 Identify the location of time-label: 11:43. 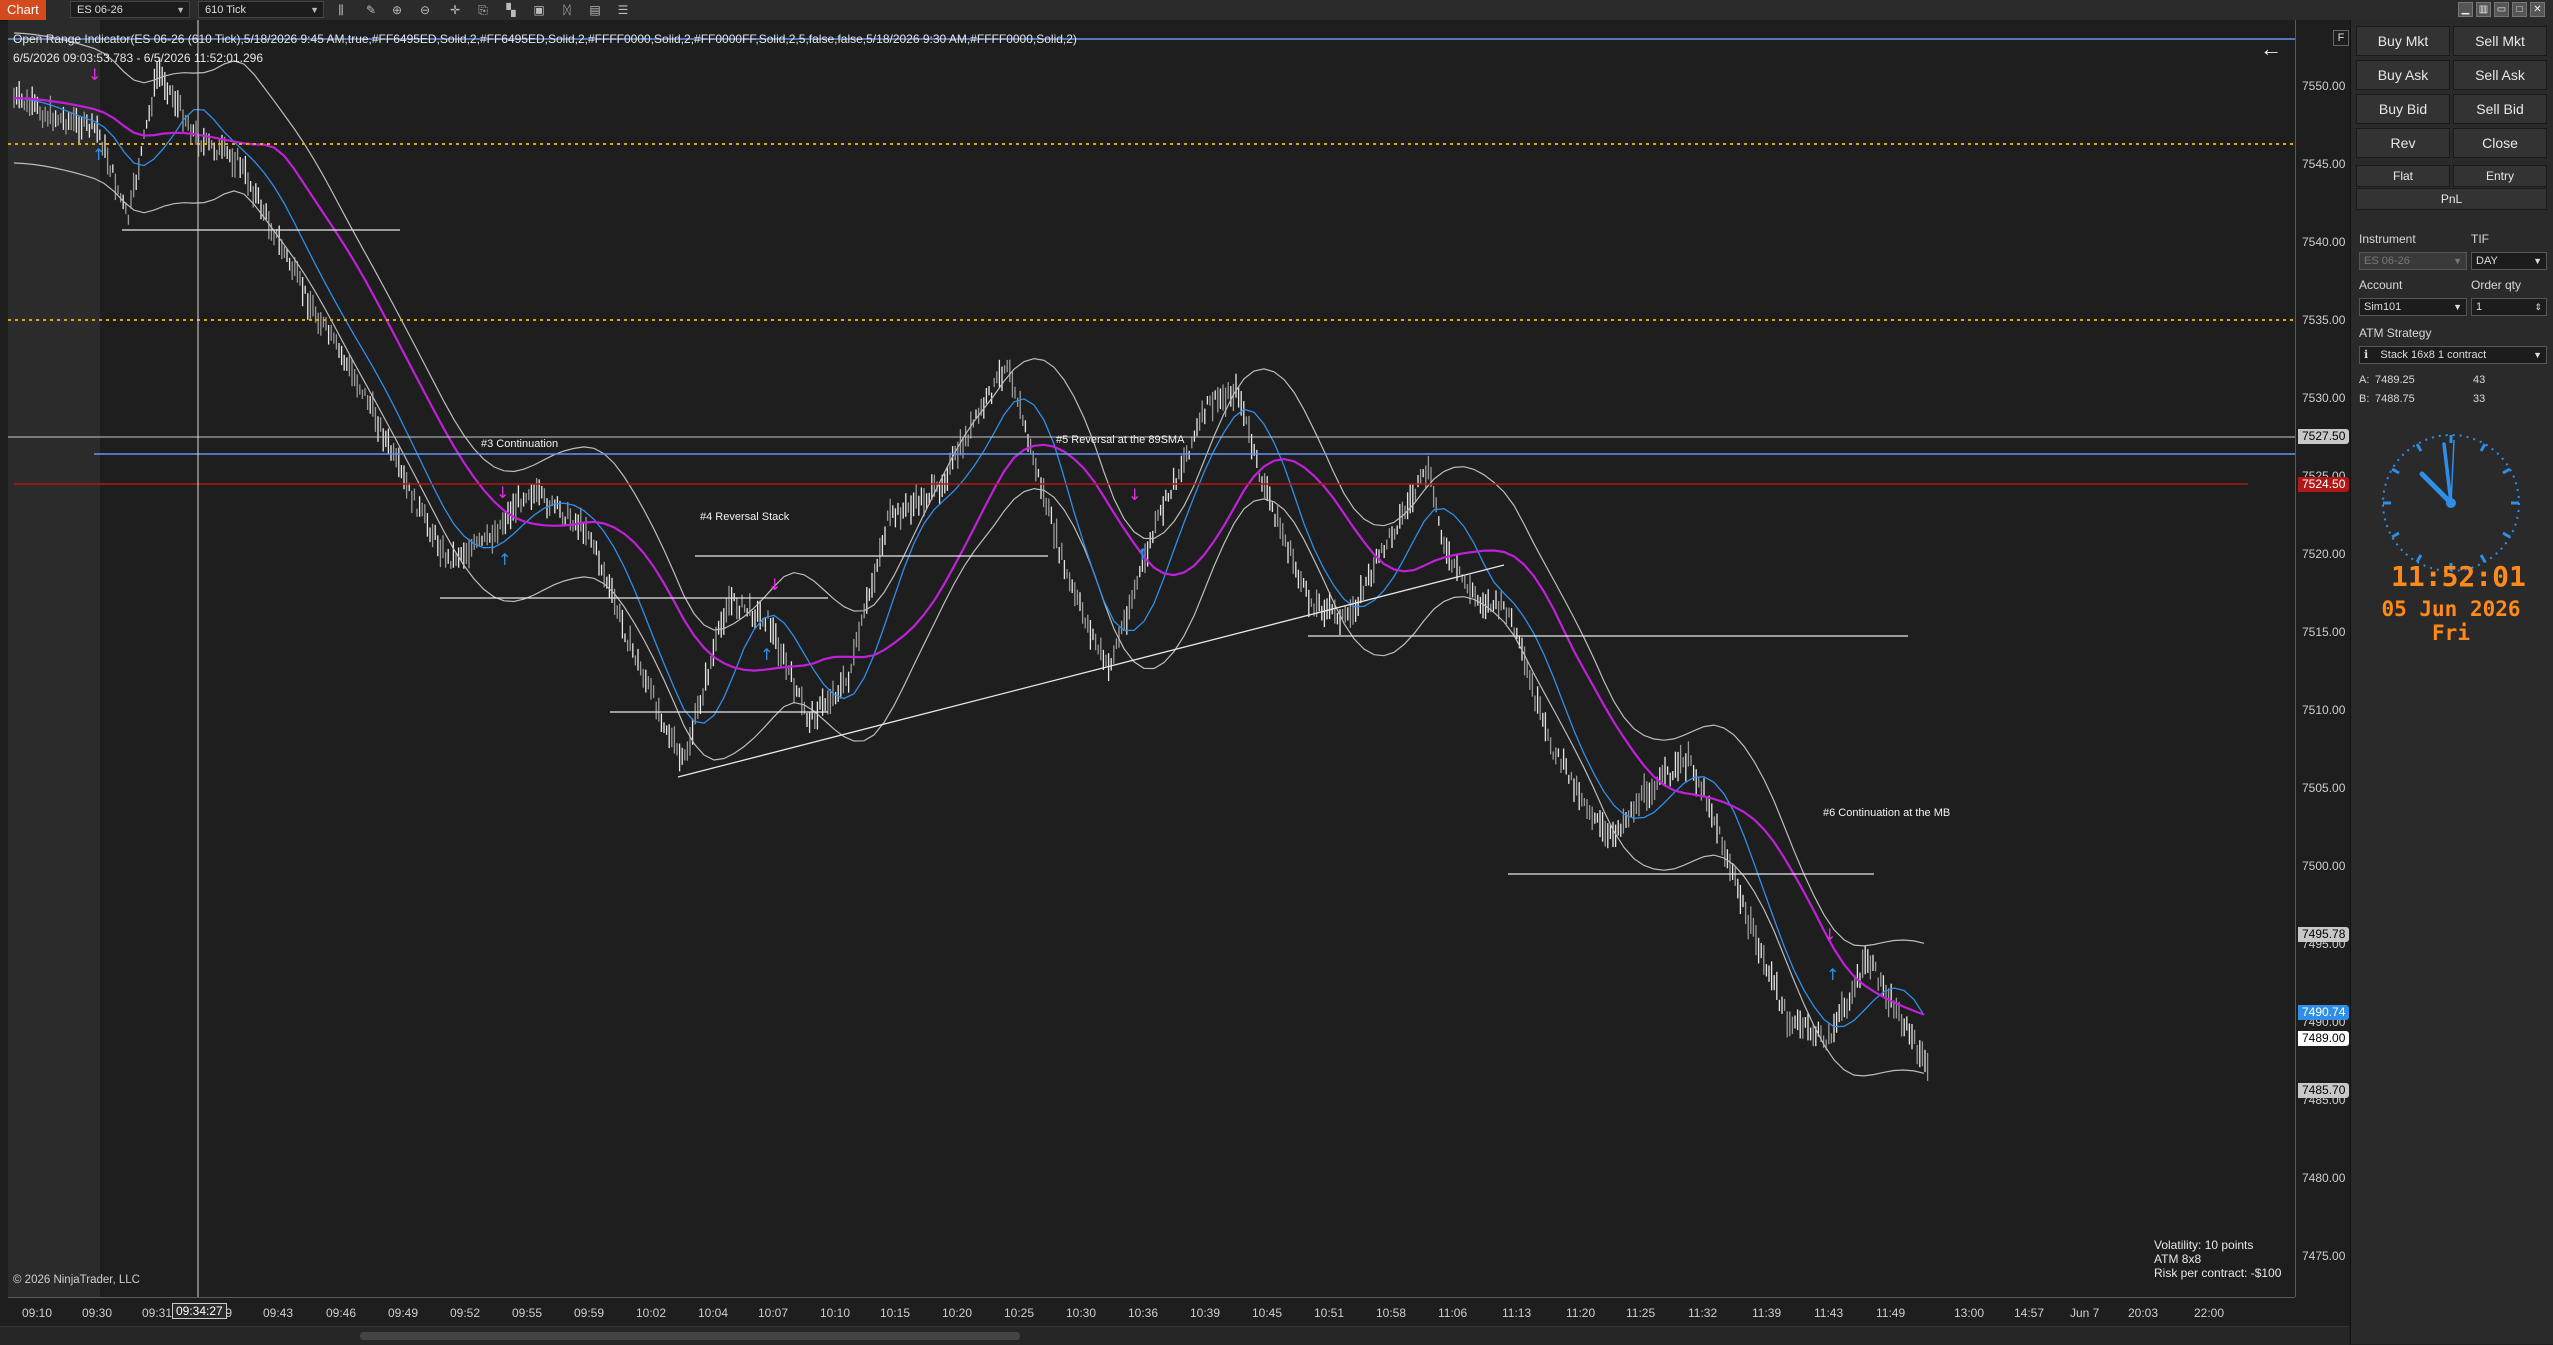
(1829, 1313).